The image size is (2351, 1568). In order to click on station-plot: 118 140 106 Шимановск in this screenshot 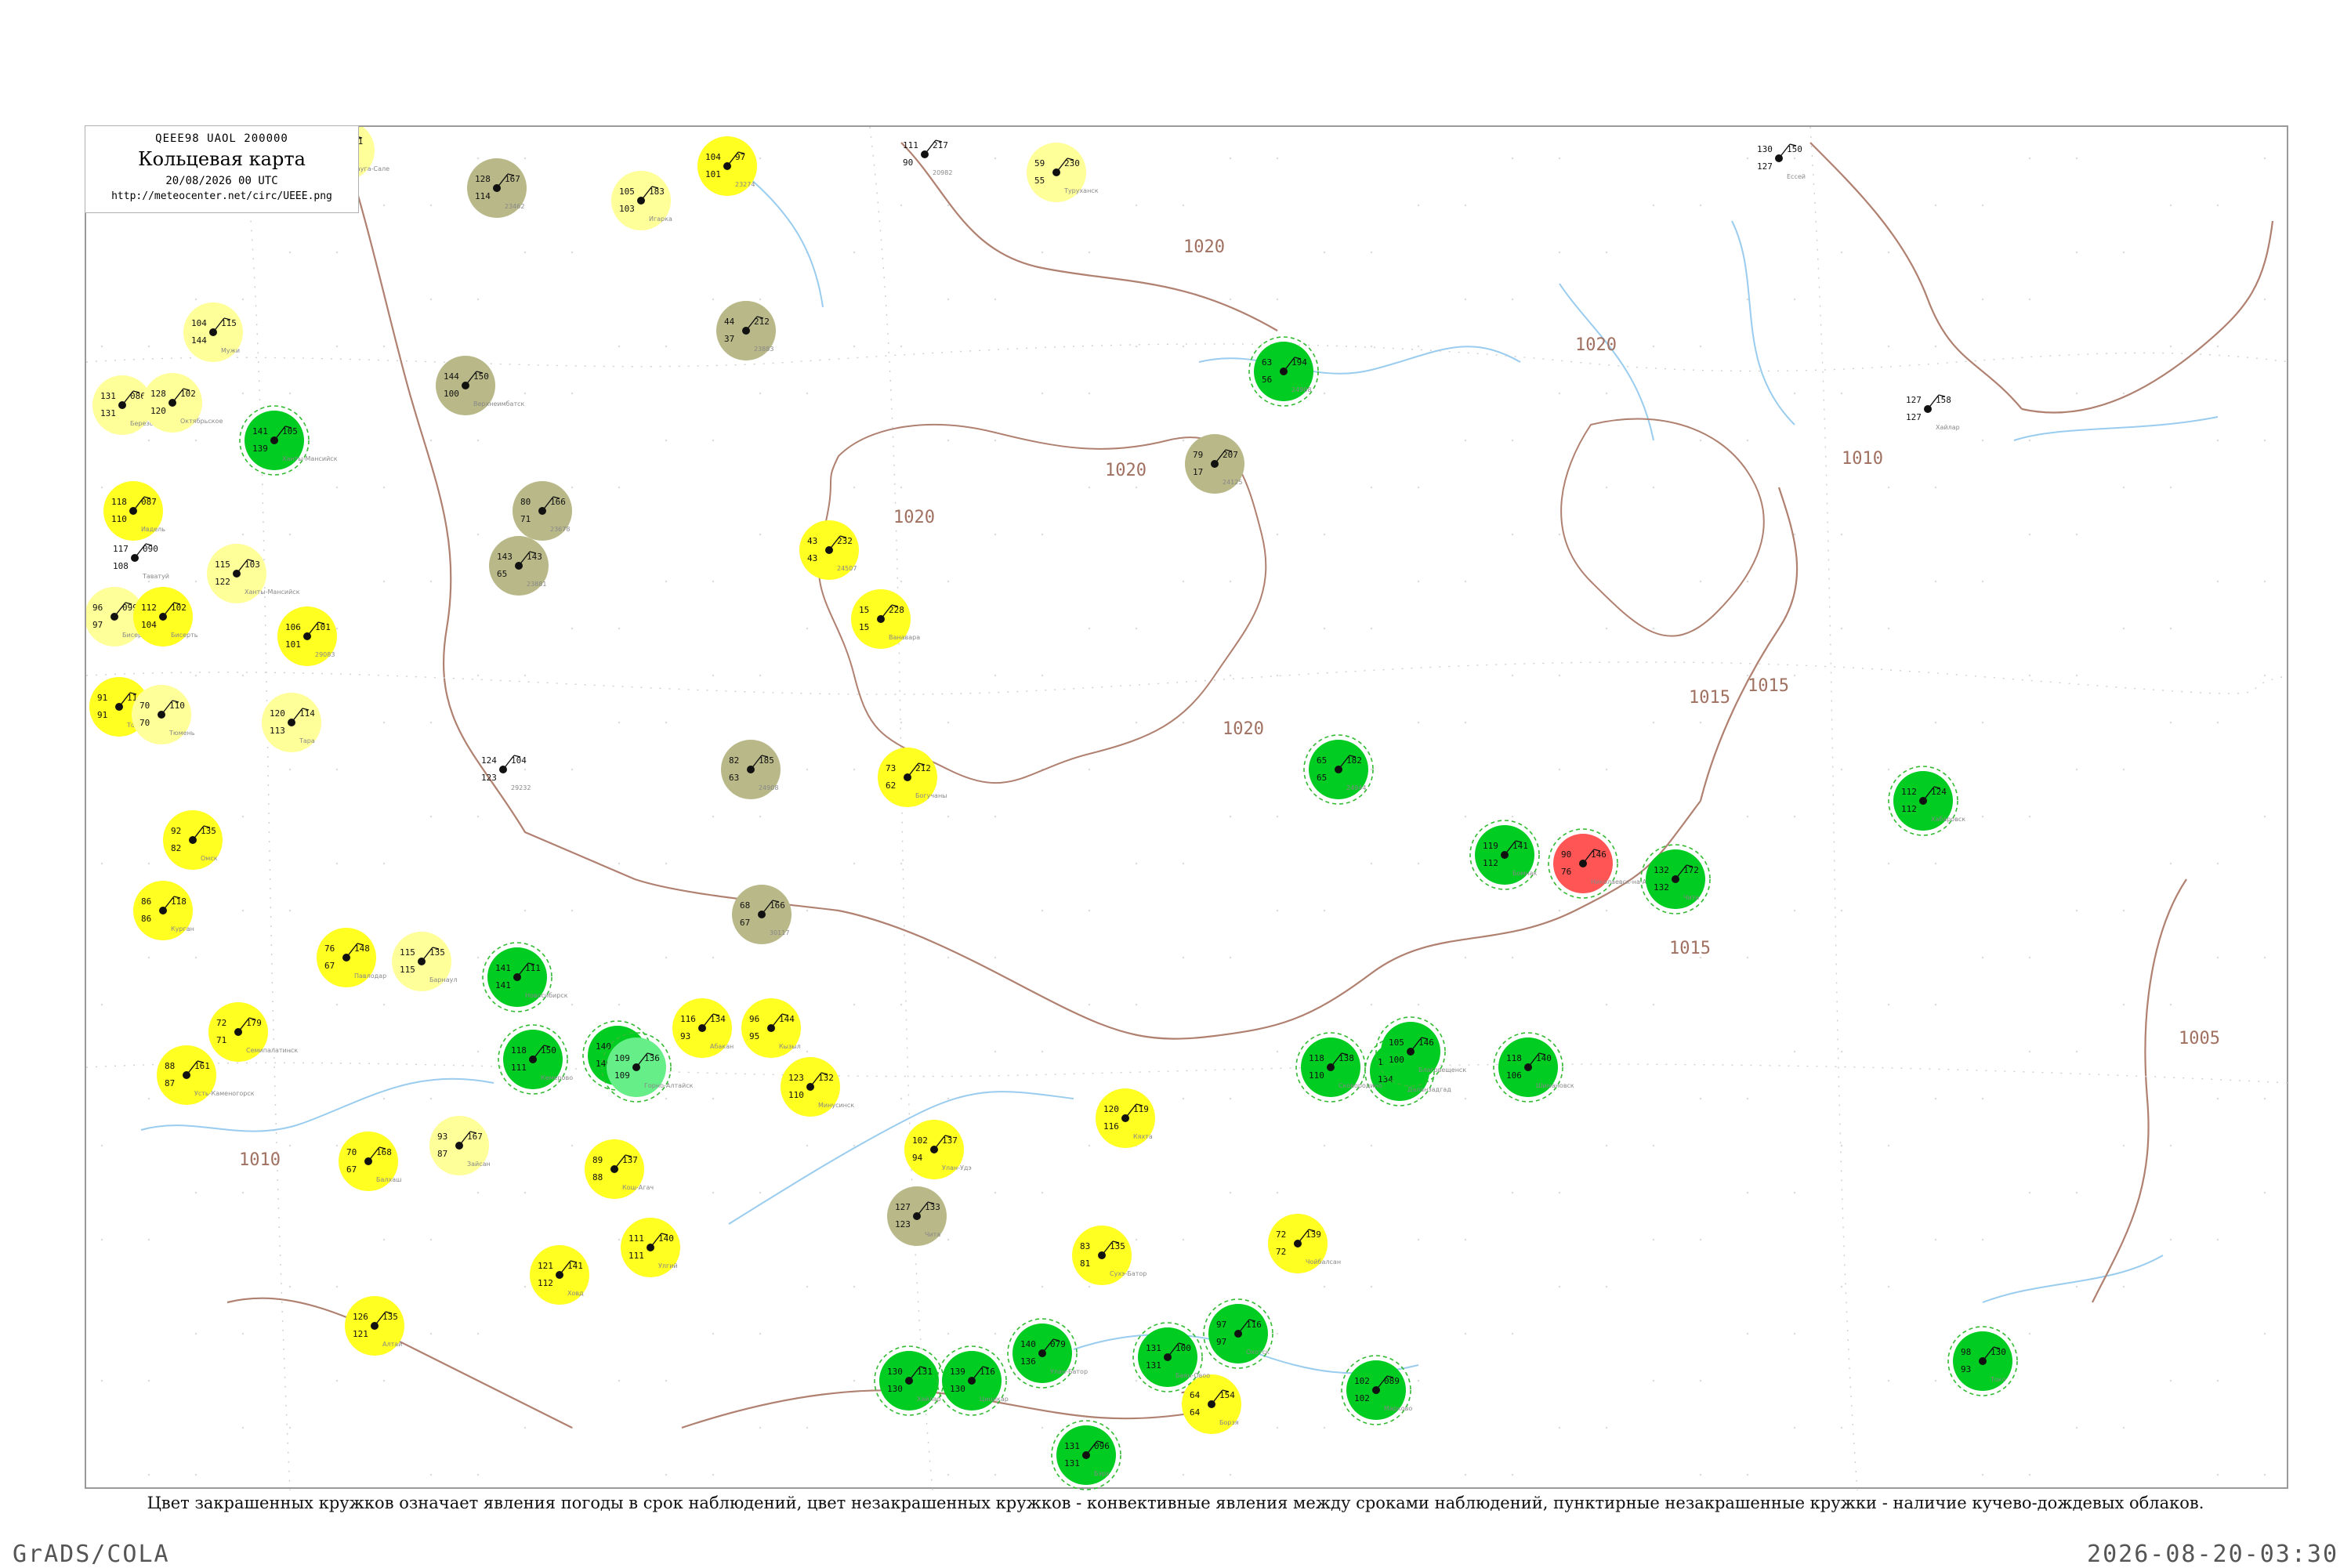, I will do `click(1533, 1068)`.